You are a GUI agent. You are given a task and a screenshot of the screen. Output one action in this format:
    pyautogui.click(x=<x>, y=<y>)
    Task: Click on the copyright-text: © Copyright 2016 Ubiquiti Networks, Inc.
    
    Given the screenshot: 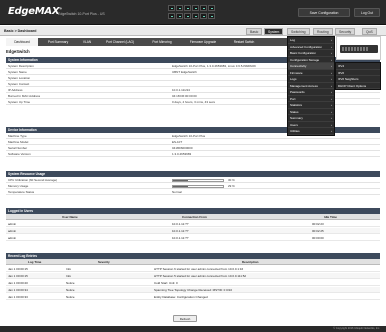 What is the action you would take?
    pyautogui.click(x=356, y=328)
    